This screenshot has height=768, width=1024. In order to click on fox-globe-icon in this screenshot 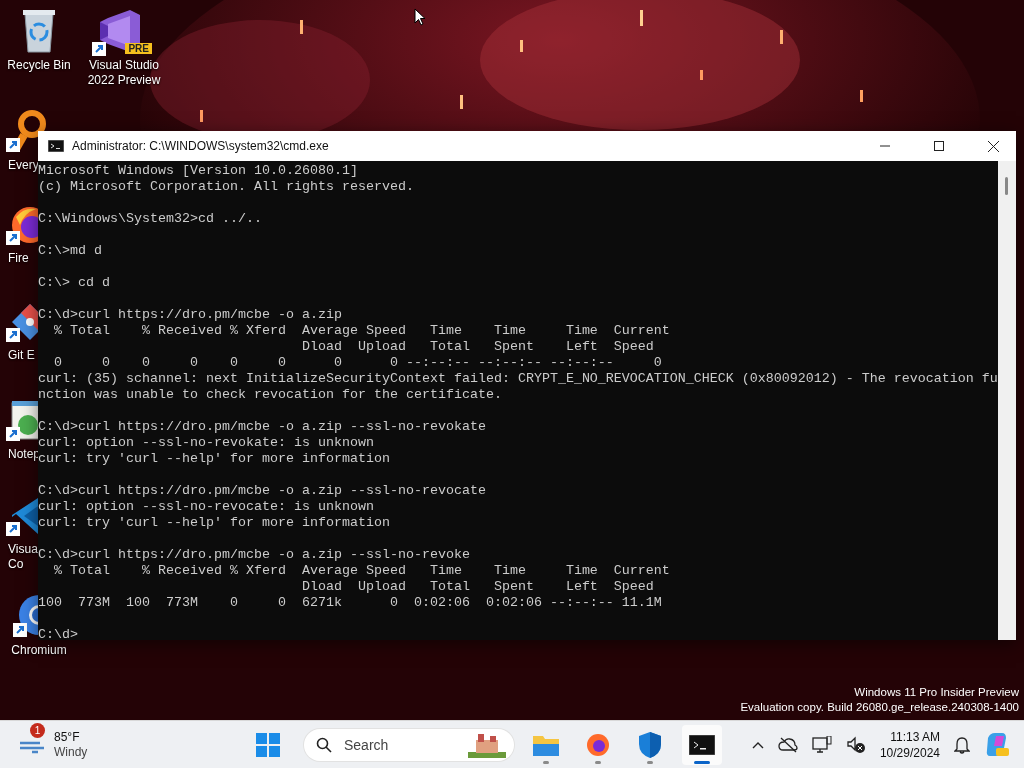, I will do `click(598, 744)`.